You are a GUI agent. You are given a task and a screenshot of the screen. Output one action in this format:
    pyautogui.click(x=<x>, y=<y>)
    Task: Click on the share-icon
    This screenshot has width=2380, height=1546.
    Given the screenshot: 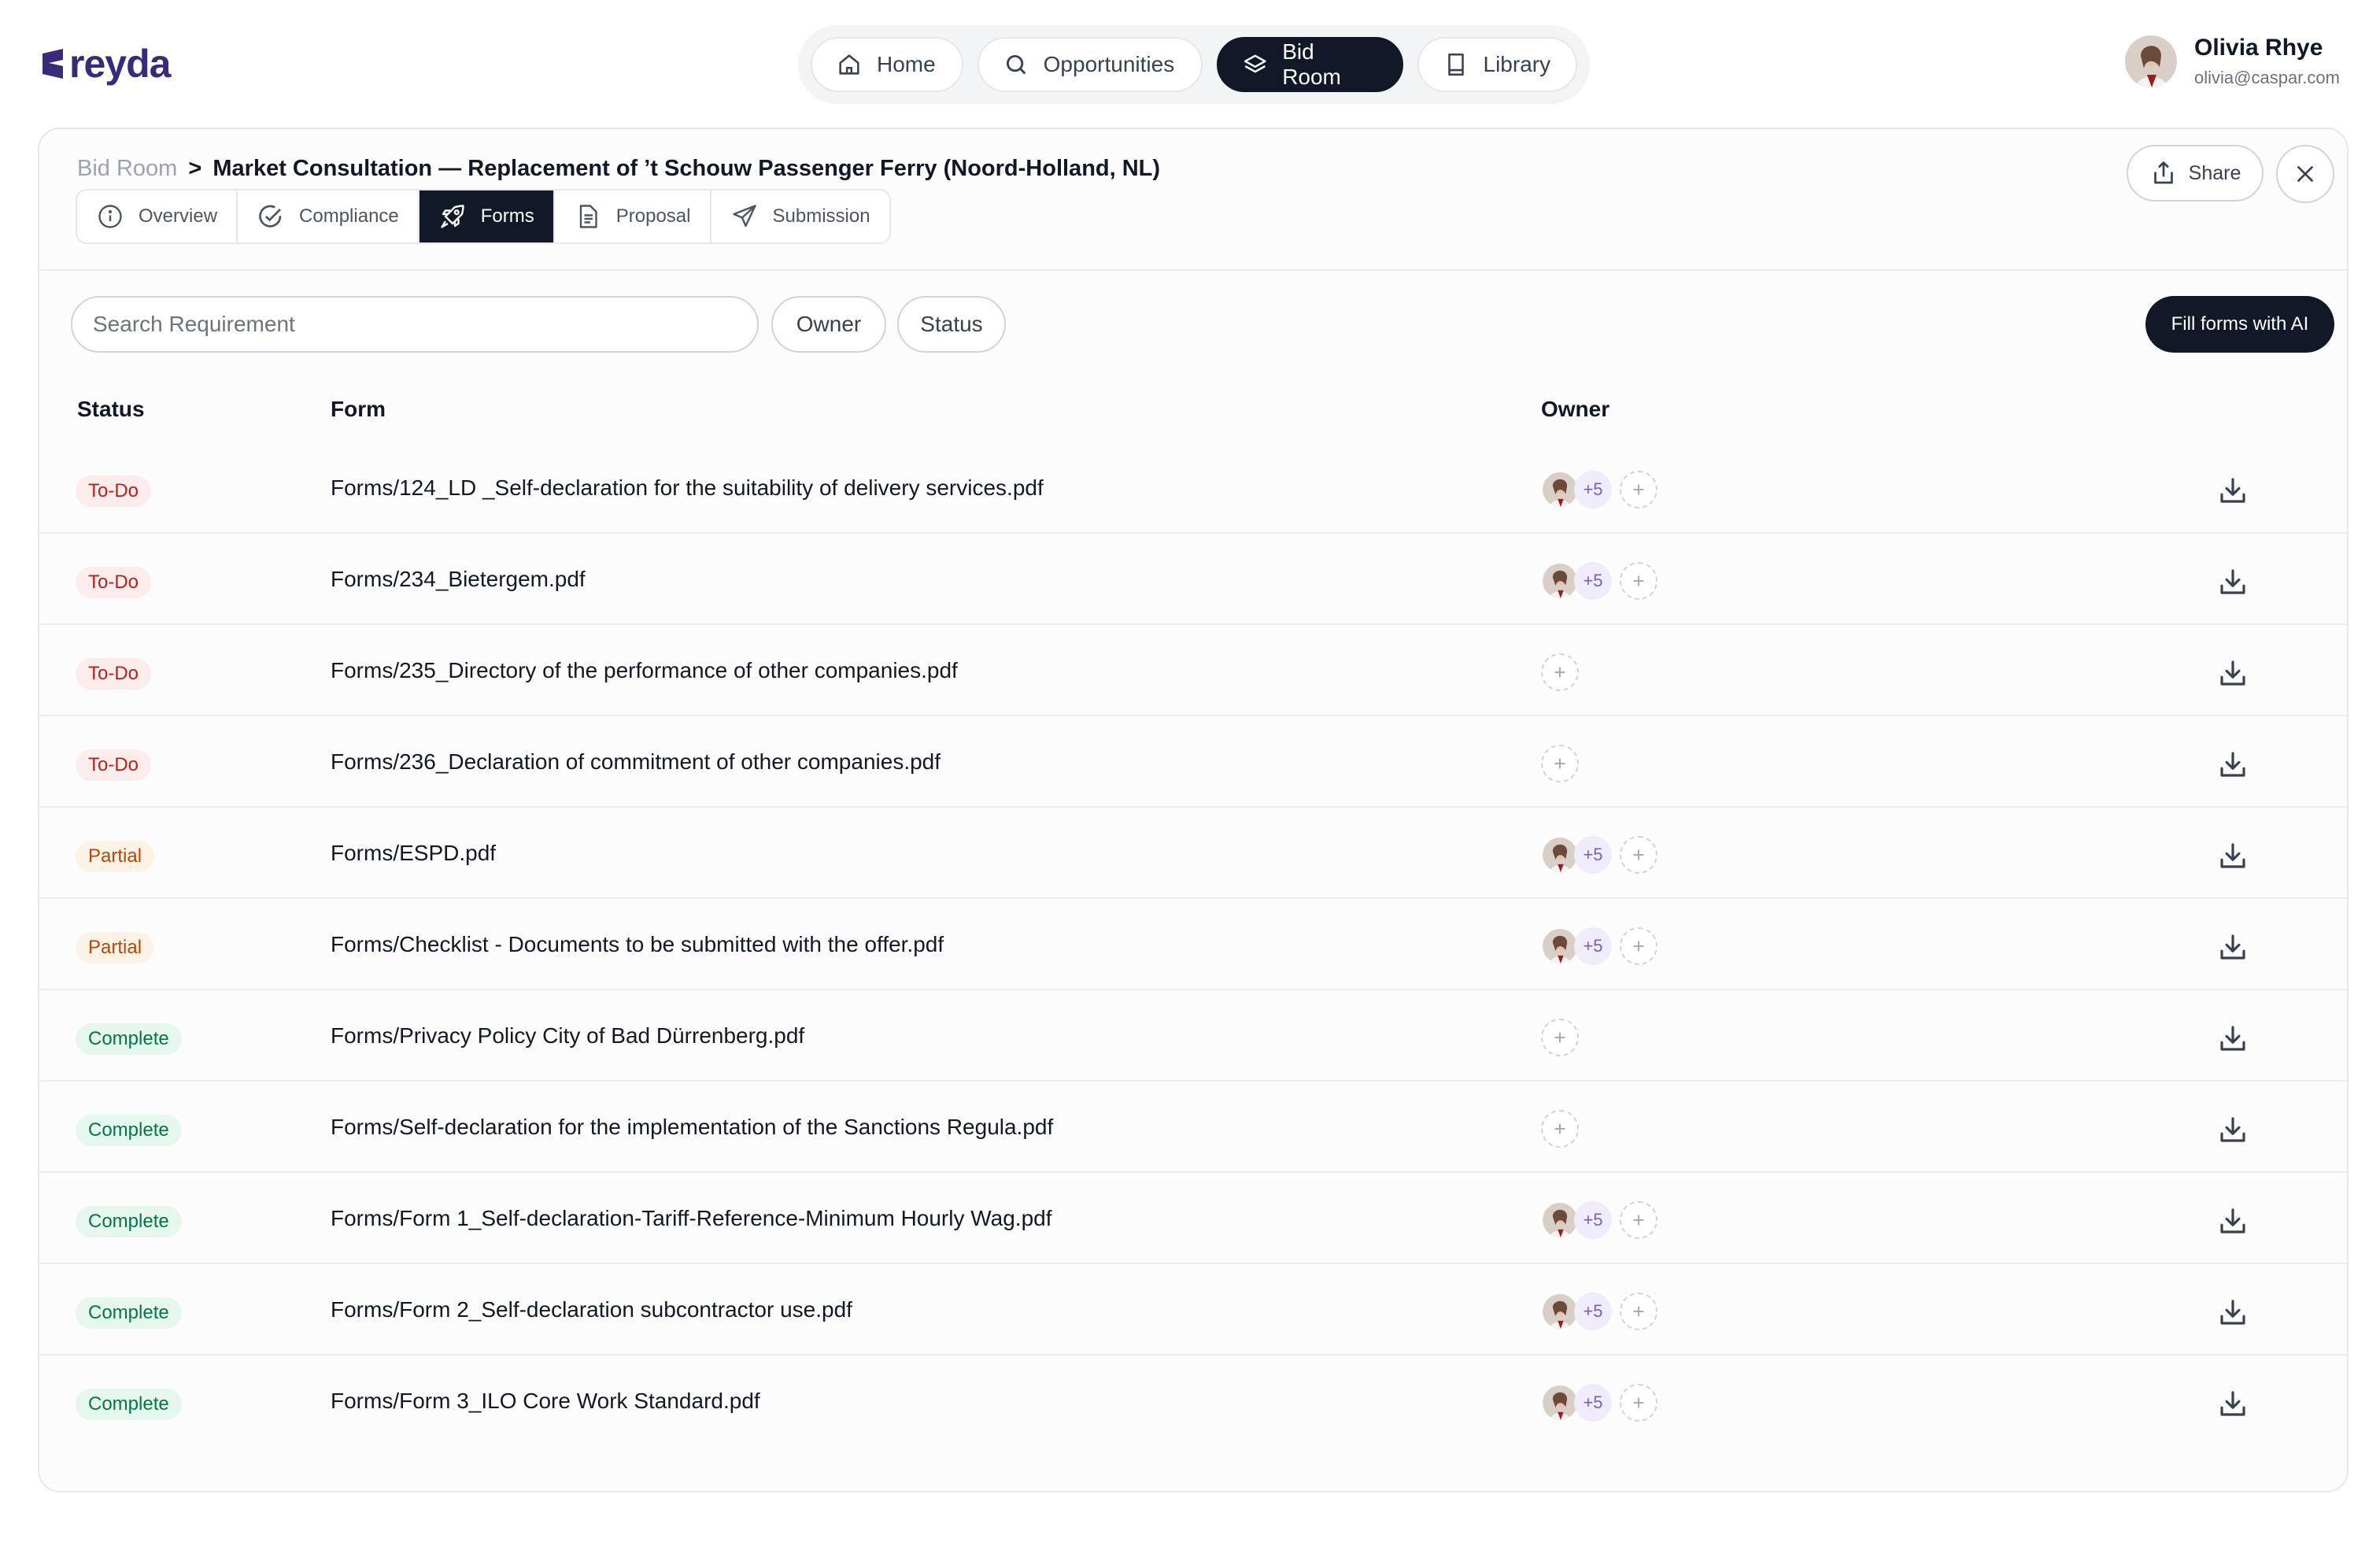 What is the action you would take?
    pyautogui.click(x=2163, y=172)
    